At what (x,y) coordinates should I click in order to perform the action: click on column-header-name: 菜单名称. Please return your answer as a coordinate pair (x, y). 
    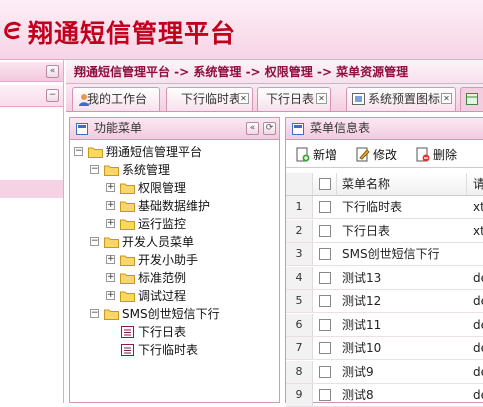
    Looking at the image, I should click on (366, 184).